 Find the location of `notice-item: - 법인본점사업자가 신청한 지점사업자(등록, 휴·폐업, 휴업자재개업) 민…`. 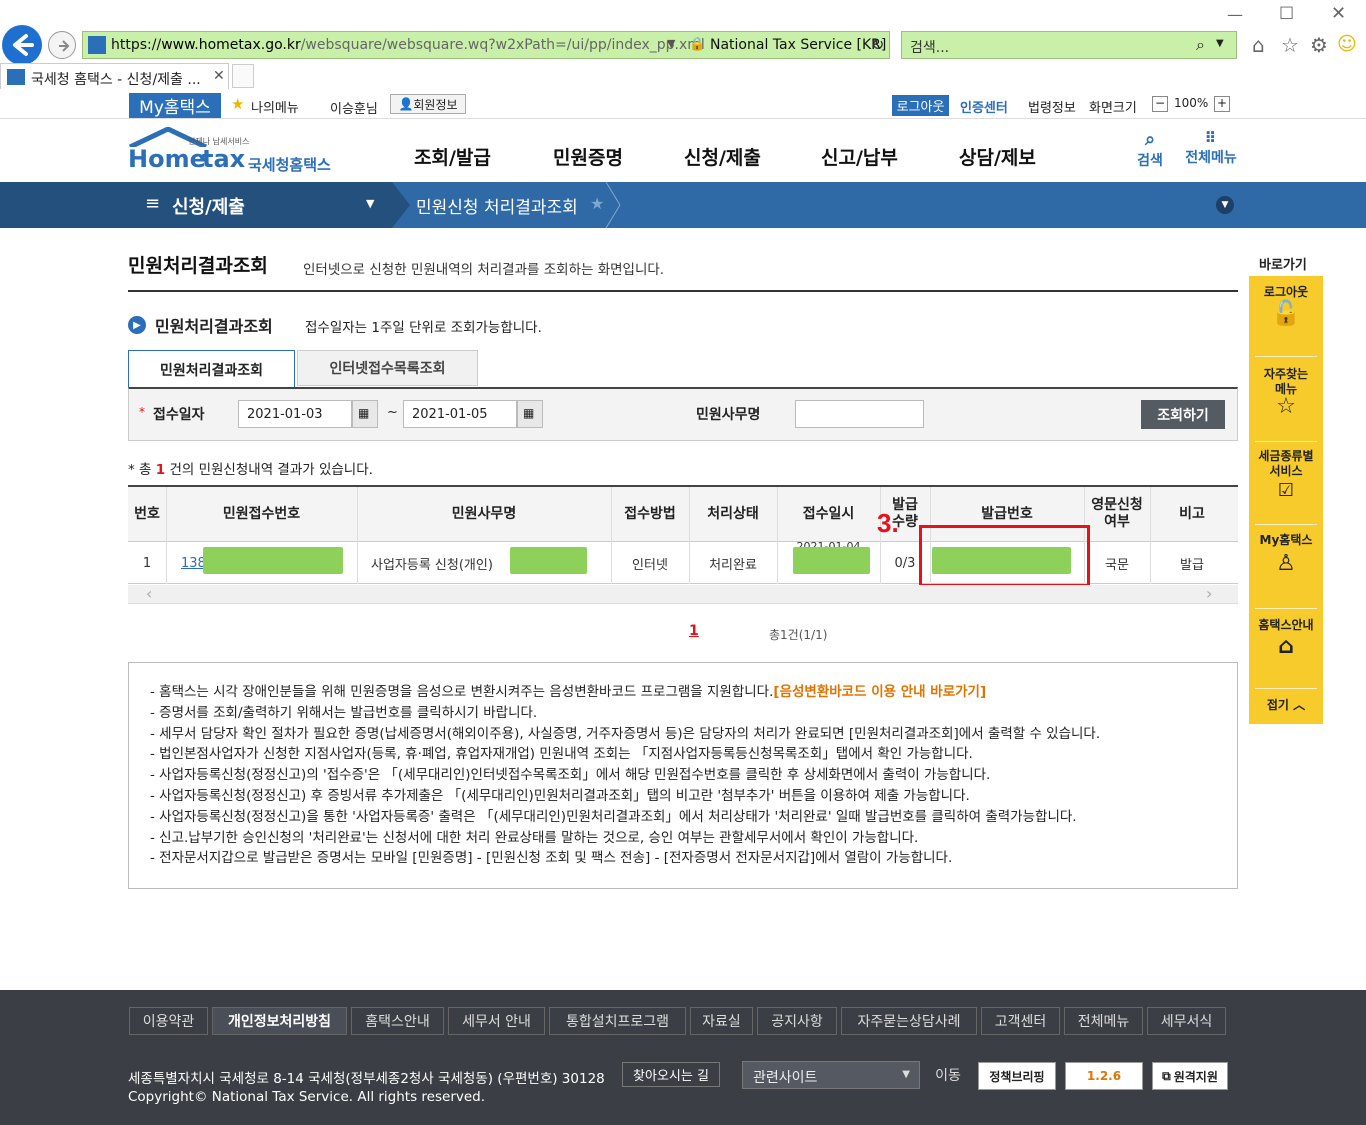

notice-item: - 법인본점사업자가 신청한 지점사업자(등록, 휴·폐업, 휴업자재개업) 민… is located at coordinates (561, 754).